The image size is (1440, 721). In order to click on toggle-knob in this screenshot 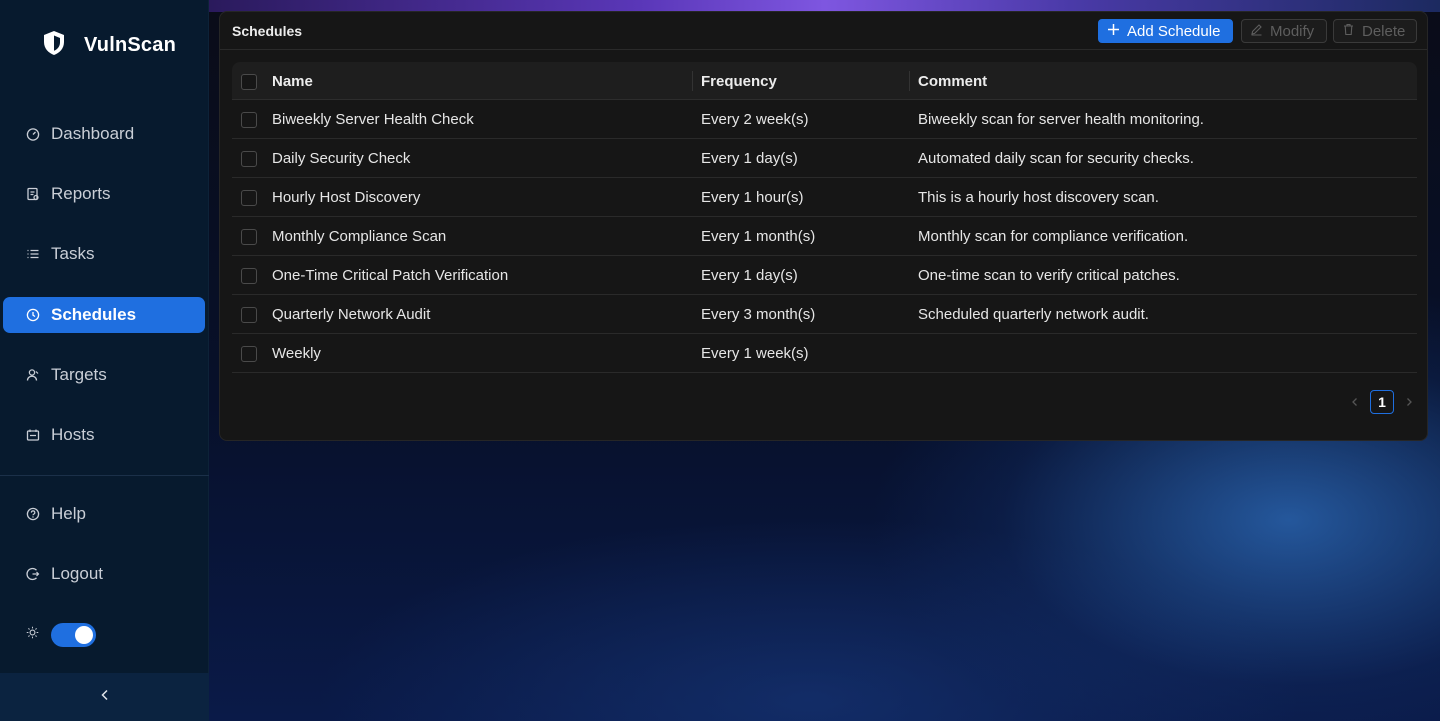, I will do `click(84, 635)`.